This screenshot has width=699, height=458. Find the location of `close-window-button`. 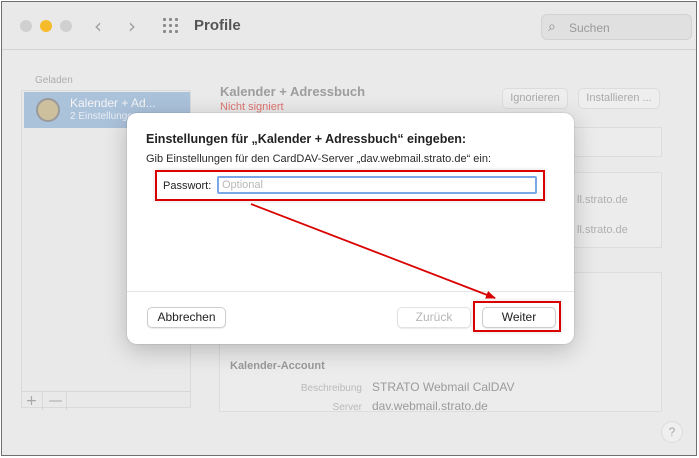

close-window-button is located at coordinates (26, 26).